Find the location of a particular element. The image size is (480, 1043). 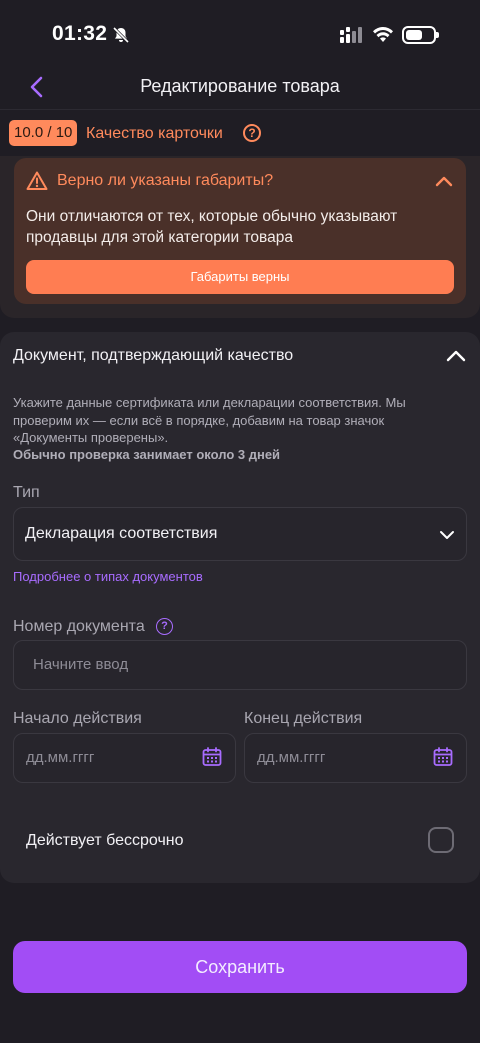

review-time-note: Обычно проверка занимает около 3 дней is located at coordinates (147, 454).